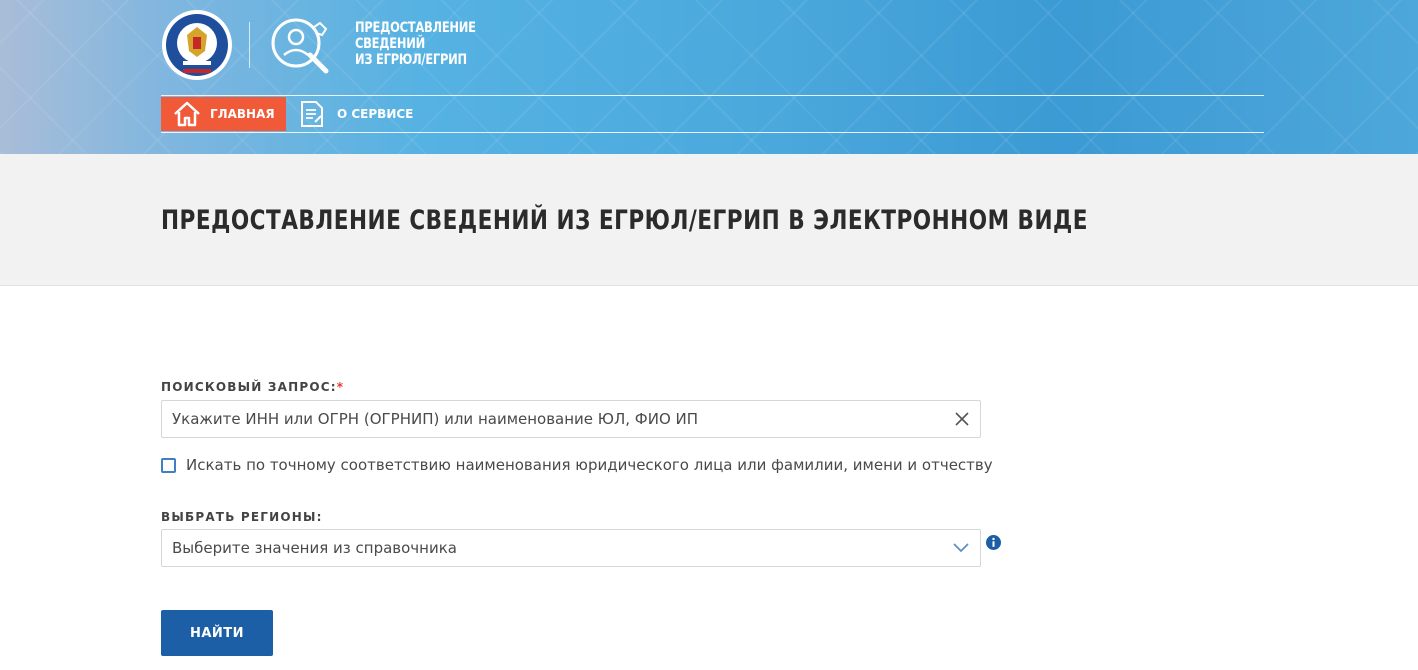  I want to click on document-icon, so click(312, 114).